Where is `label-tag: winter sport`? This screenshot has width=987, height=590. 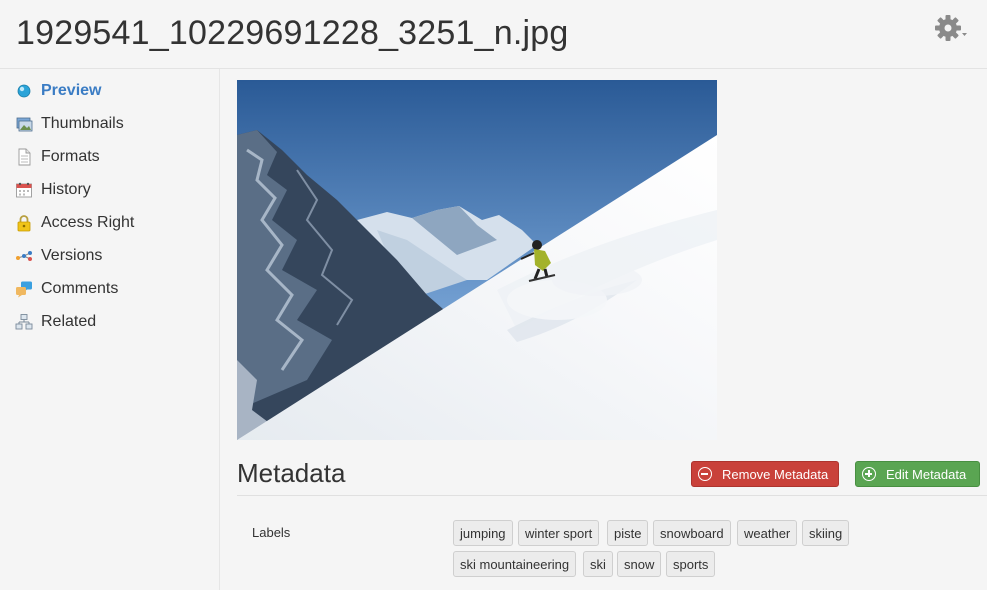
label-tag: winter sport is located at coordinates (559, 533).